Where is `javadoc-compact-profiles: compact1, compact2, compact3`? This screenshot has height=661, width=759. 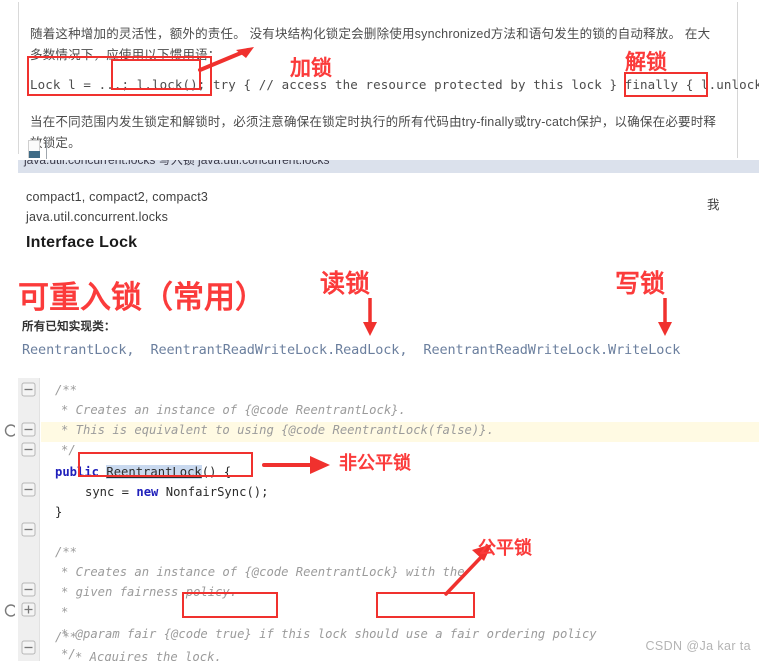 javadoc-compact-profiles: compact1, compact2, compact3 is located at coordinates (117, 197).